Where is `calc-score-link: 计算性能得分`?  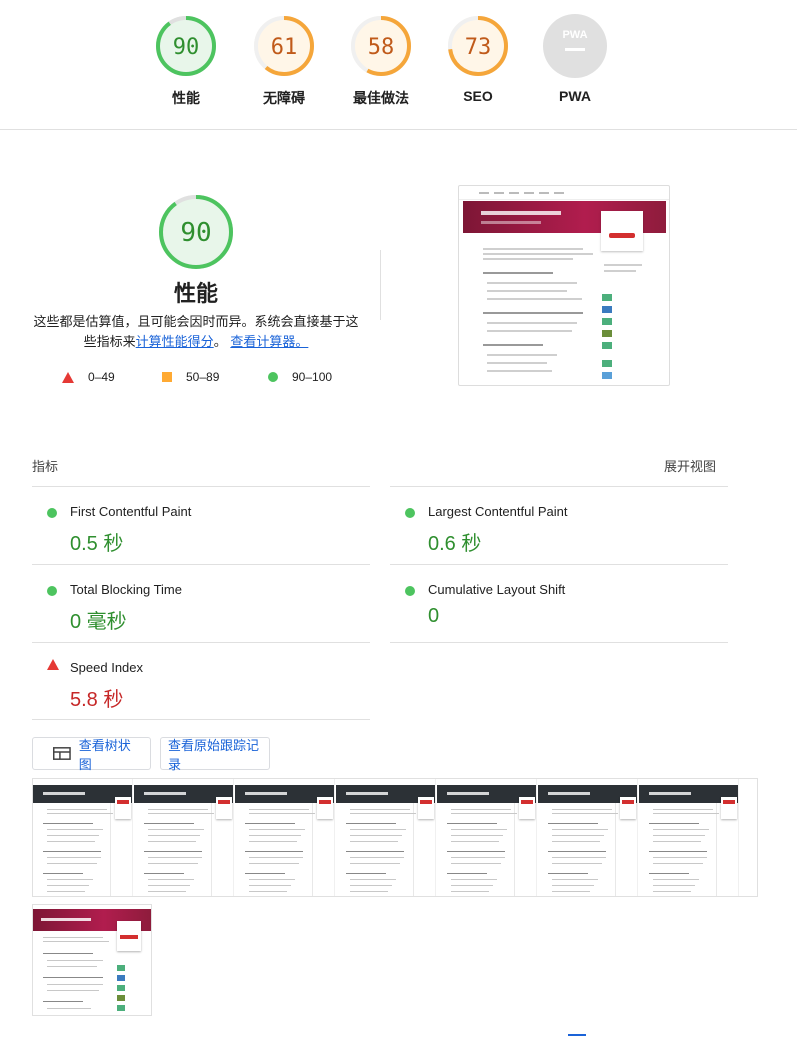 calc-score-link: 计算性能得分 is located at coordinates (175, 341).